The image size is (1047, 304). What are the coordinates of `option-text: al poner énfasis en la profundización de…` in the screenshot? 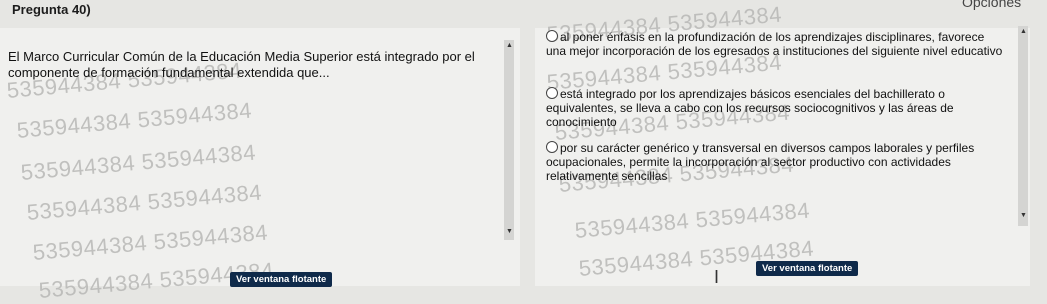 It's located at (774, 44).